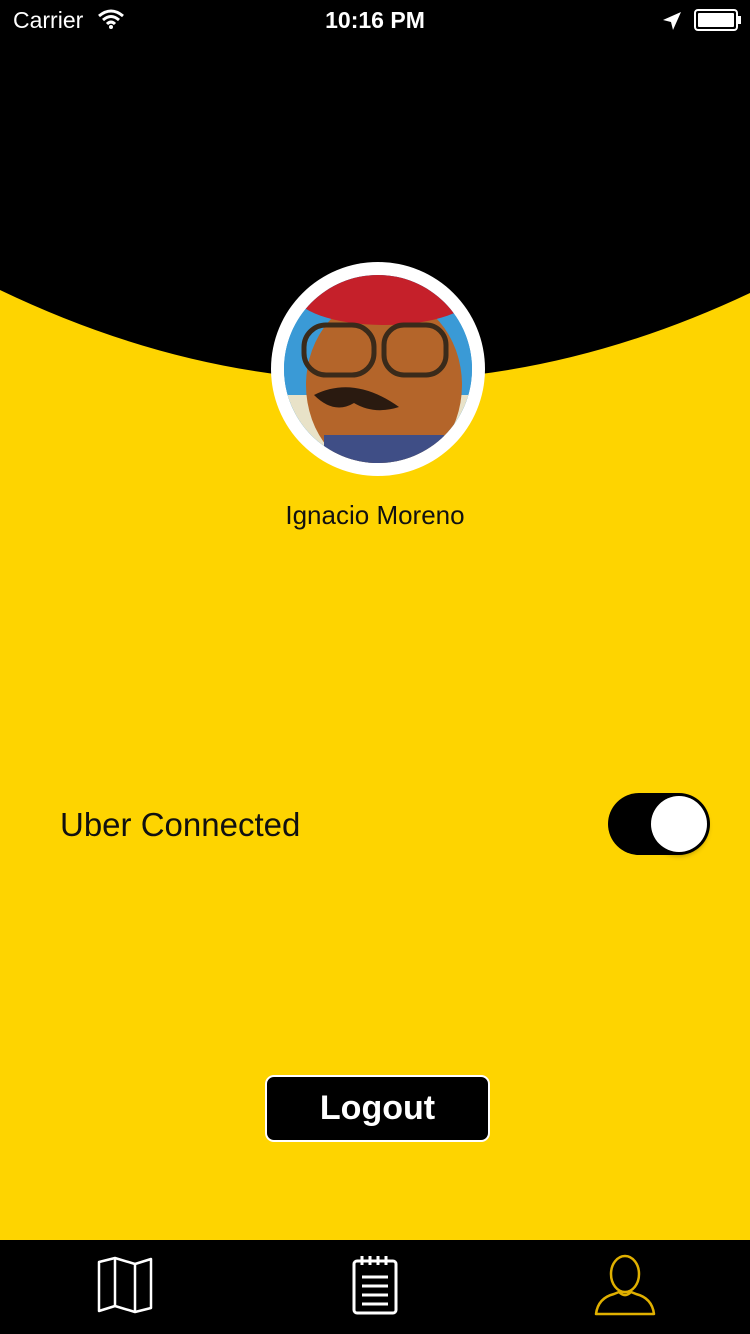 This screenshot has width=750, height=1334. I want to click on uber-connected-label: Uber Connected, so click(180, 824).